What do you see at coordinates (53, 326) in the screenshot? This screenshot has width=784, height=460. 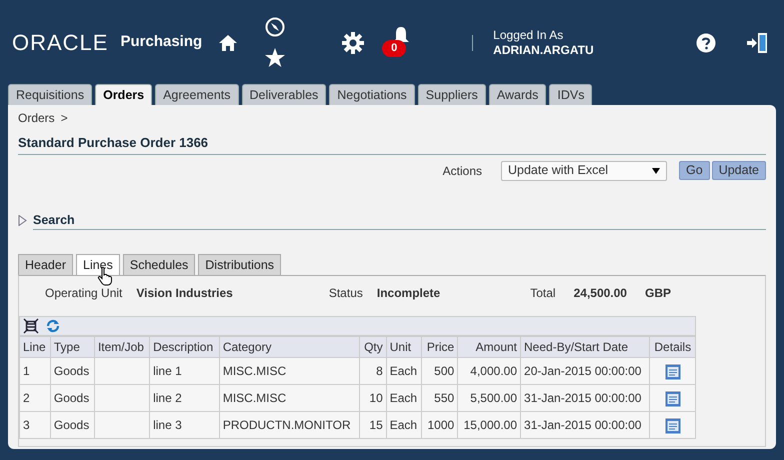 I see `refresh-icon` at bounding box center [53, 326].